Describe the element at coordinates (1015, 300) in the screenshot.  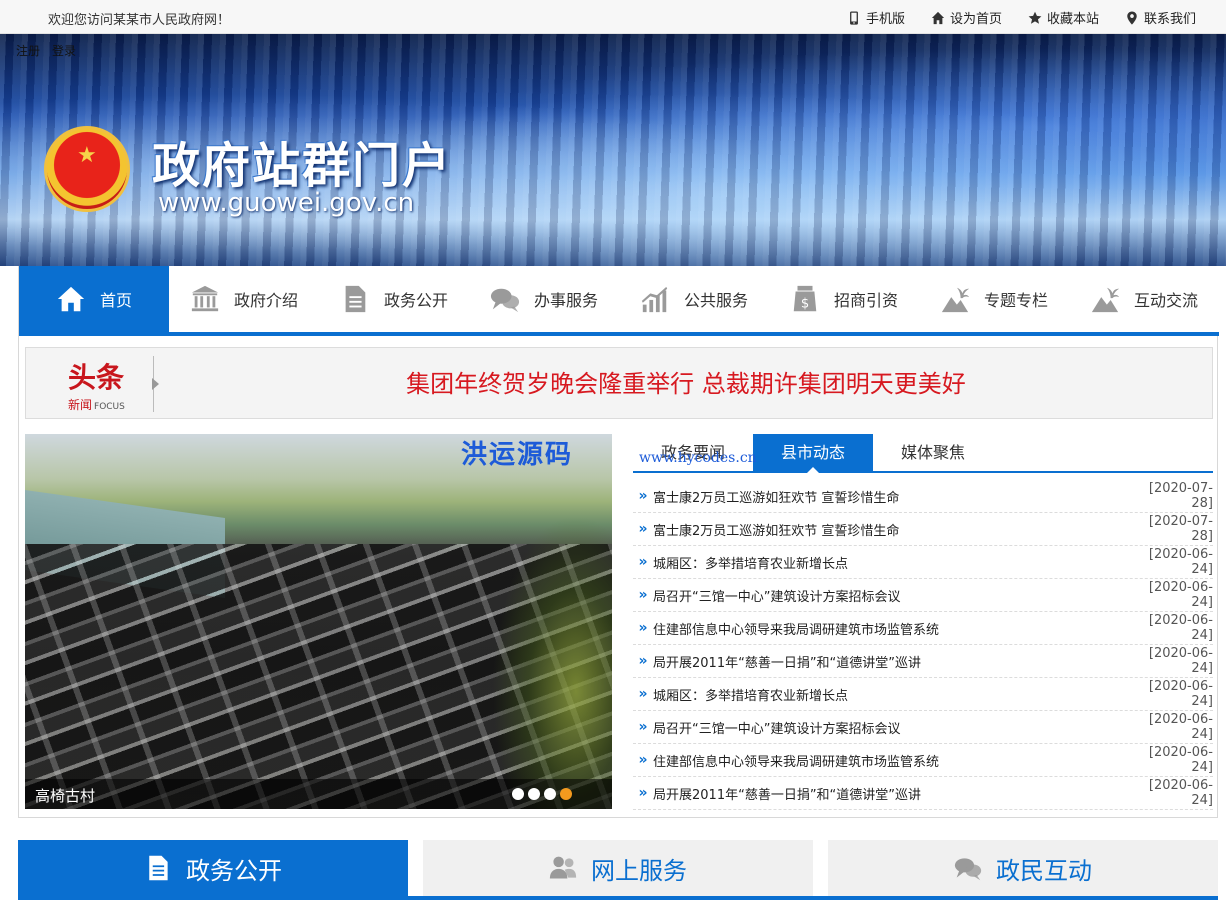
I see `nav-item-label: 专题专栏` at that location.